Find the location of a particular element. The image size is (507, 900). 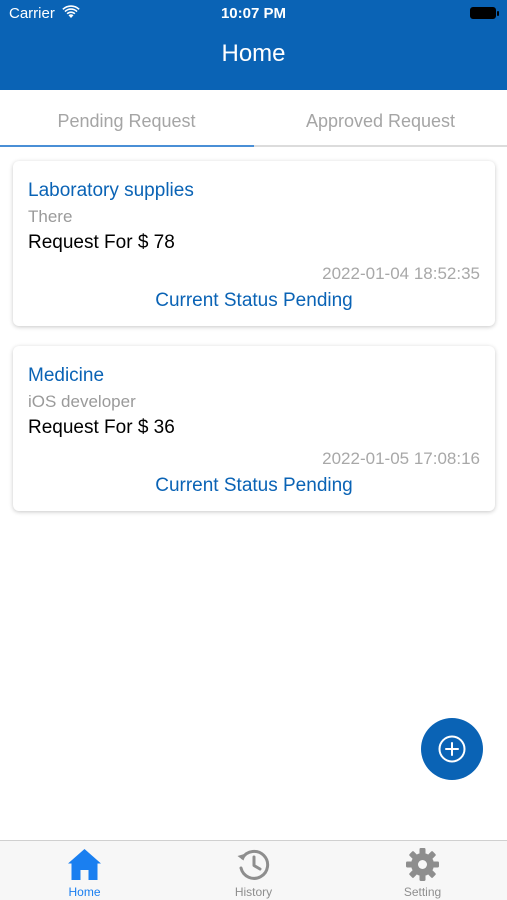

tab-pending-request: Pending Request is located at coordinates (126, 118).